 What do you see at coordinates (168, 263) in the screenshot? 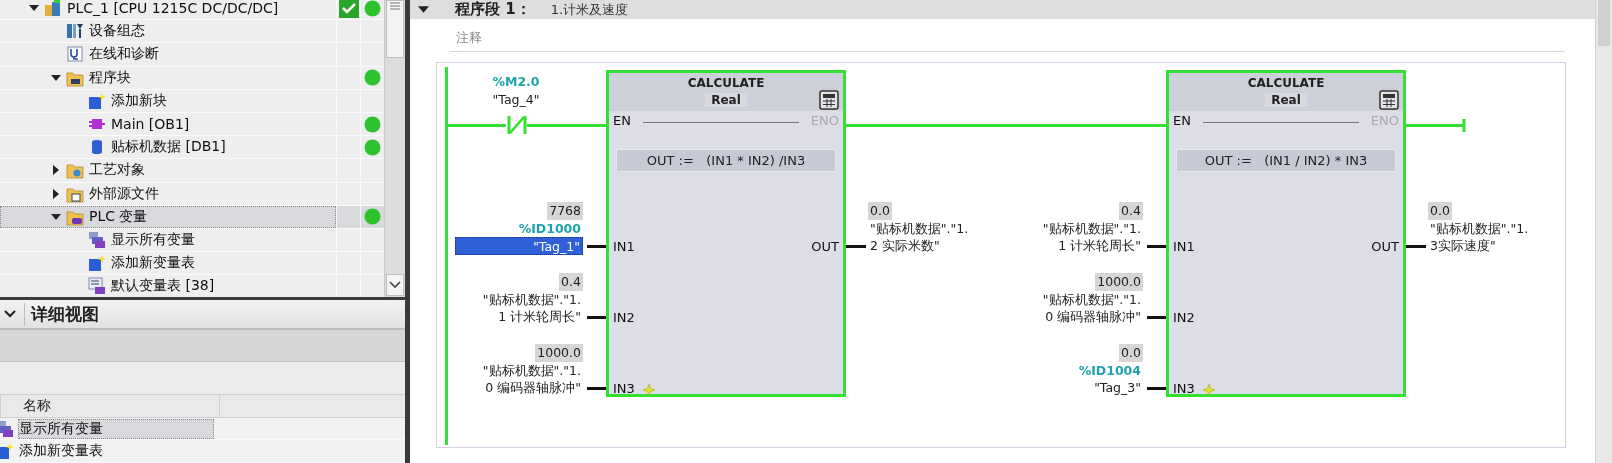
I see `tree-item: 添加新变量表` at bounding box center [168, 263].